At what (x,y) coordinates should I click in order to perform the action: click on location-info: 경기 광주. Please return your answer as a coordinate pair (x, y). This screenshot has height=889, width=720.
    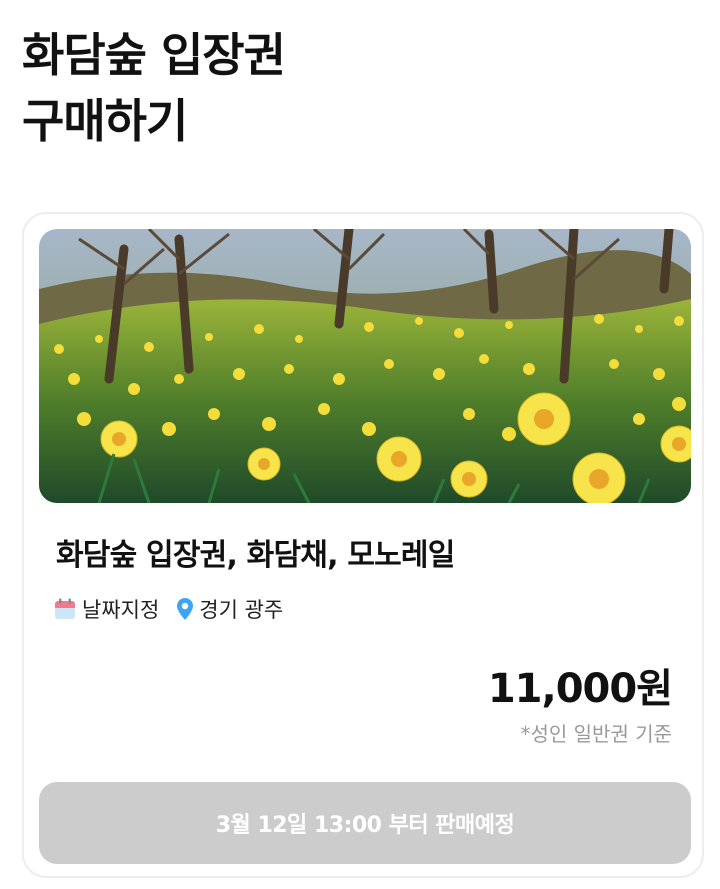
    Looking at the image, I should click on (230, 609).